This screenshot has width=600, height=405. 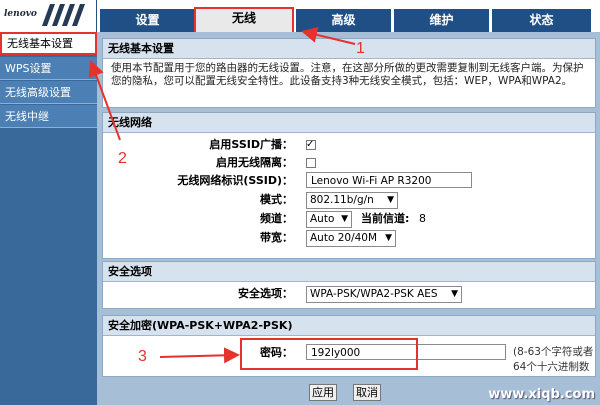 I want to click on bandwidth-value: Auto 20/40M, so click(x=344, y=238).